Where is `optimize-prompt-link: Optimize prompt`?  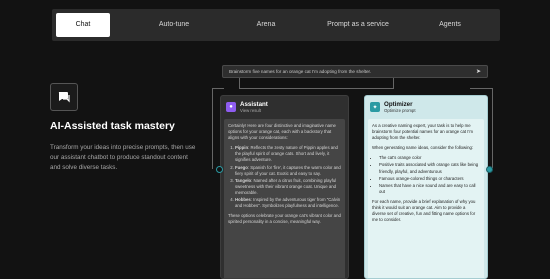
optimize-prompt-link: Optimize prompt is located at coordinates (400, 111).